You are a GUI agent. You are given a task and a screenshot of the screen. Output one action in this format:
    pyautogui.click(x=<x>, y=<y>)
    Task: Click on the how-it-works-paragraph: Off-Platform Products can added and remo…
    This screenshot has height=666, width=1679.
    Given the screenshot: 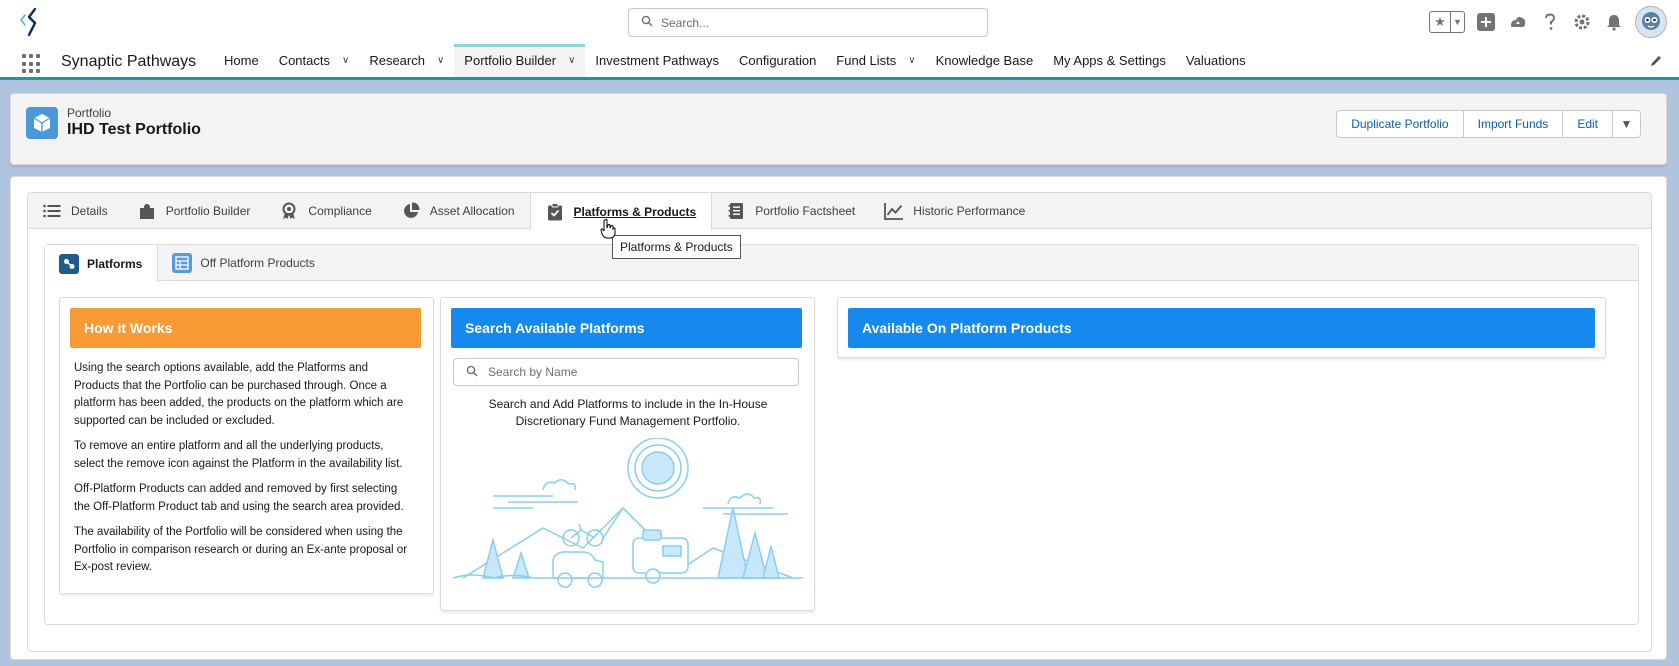 What is the action you would take?
    pyautogui.click(x=239, y=498)
    